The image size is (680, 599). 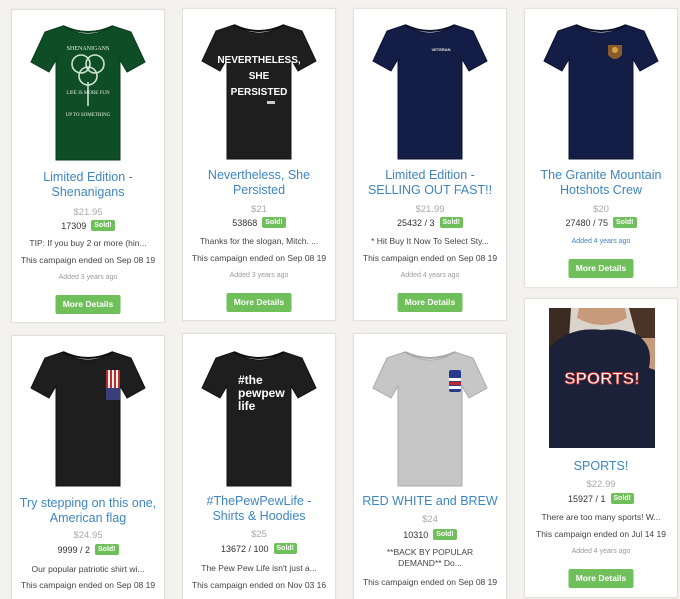 I want to click on product-image: #the pewpew life, so click(x=259, y=415).